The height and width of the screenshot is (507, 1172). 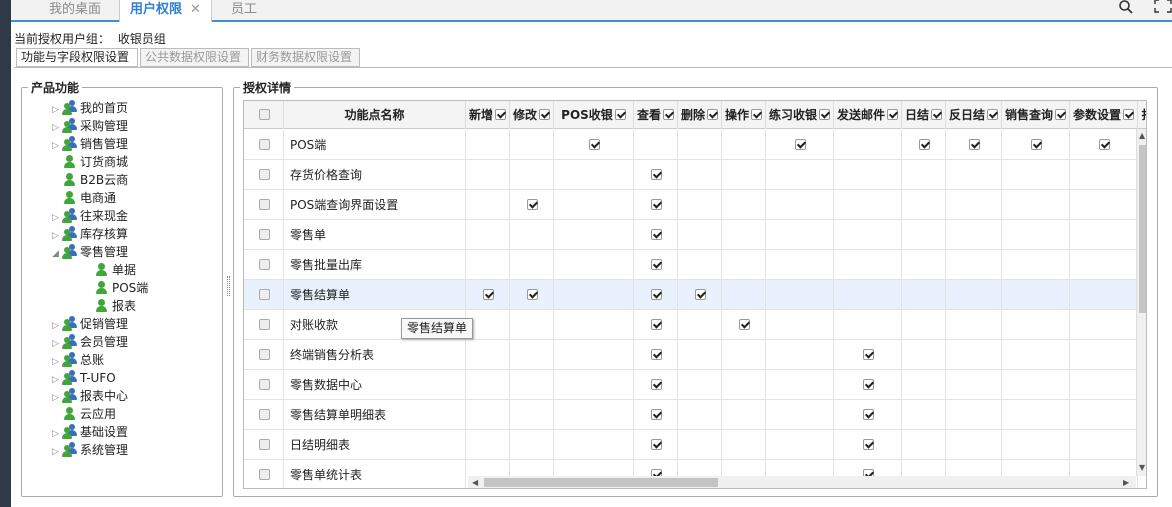 I want to click on tree-item: ▷ 采购管理, so click(x=90, y=126).